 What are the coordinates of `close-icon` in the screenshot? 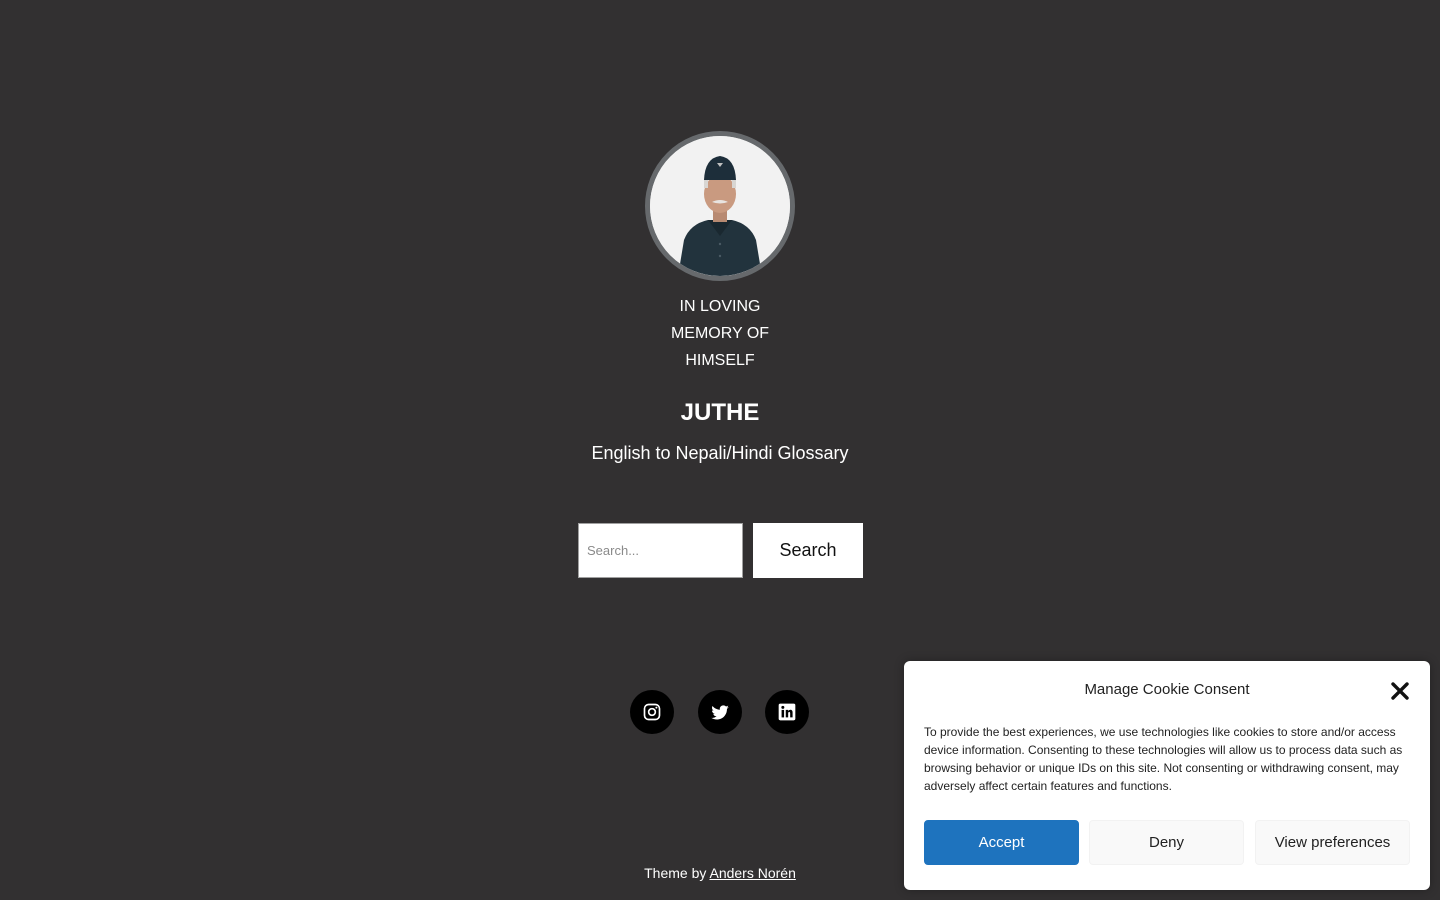 It's located at (1400, 691).